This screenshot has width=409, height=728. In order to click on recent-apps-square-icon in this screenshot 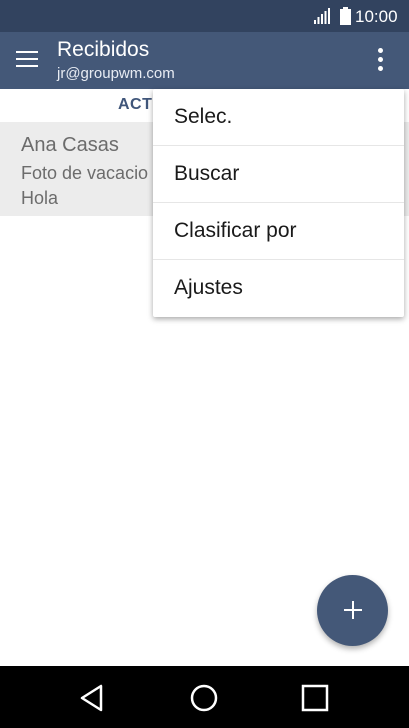, I will do `click(315, 698)`.